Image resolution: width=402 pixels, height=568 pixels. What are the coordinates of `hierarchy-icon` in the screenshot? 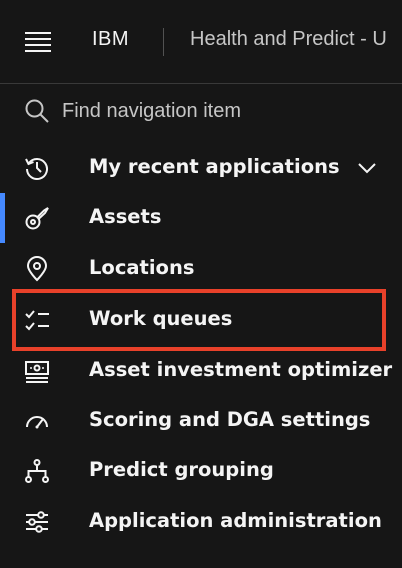 It's located at (37, 471).